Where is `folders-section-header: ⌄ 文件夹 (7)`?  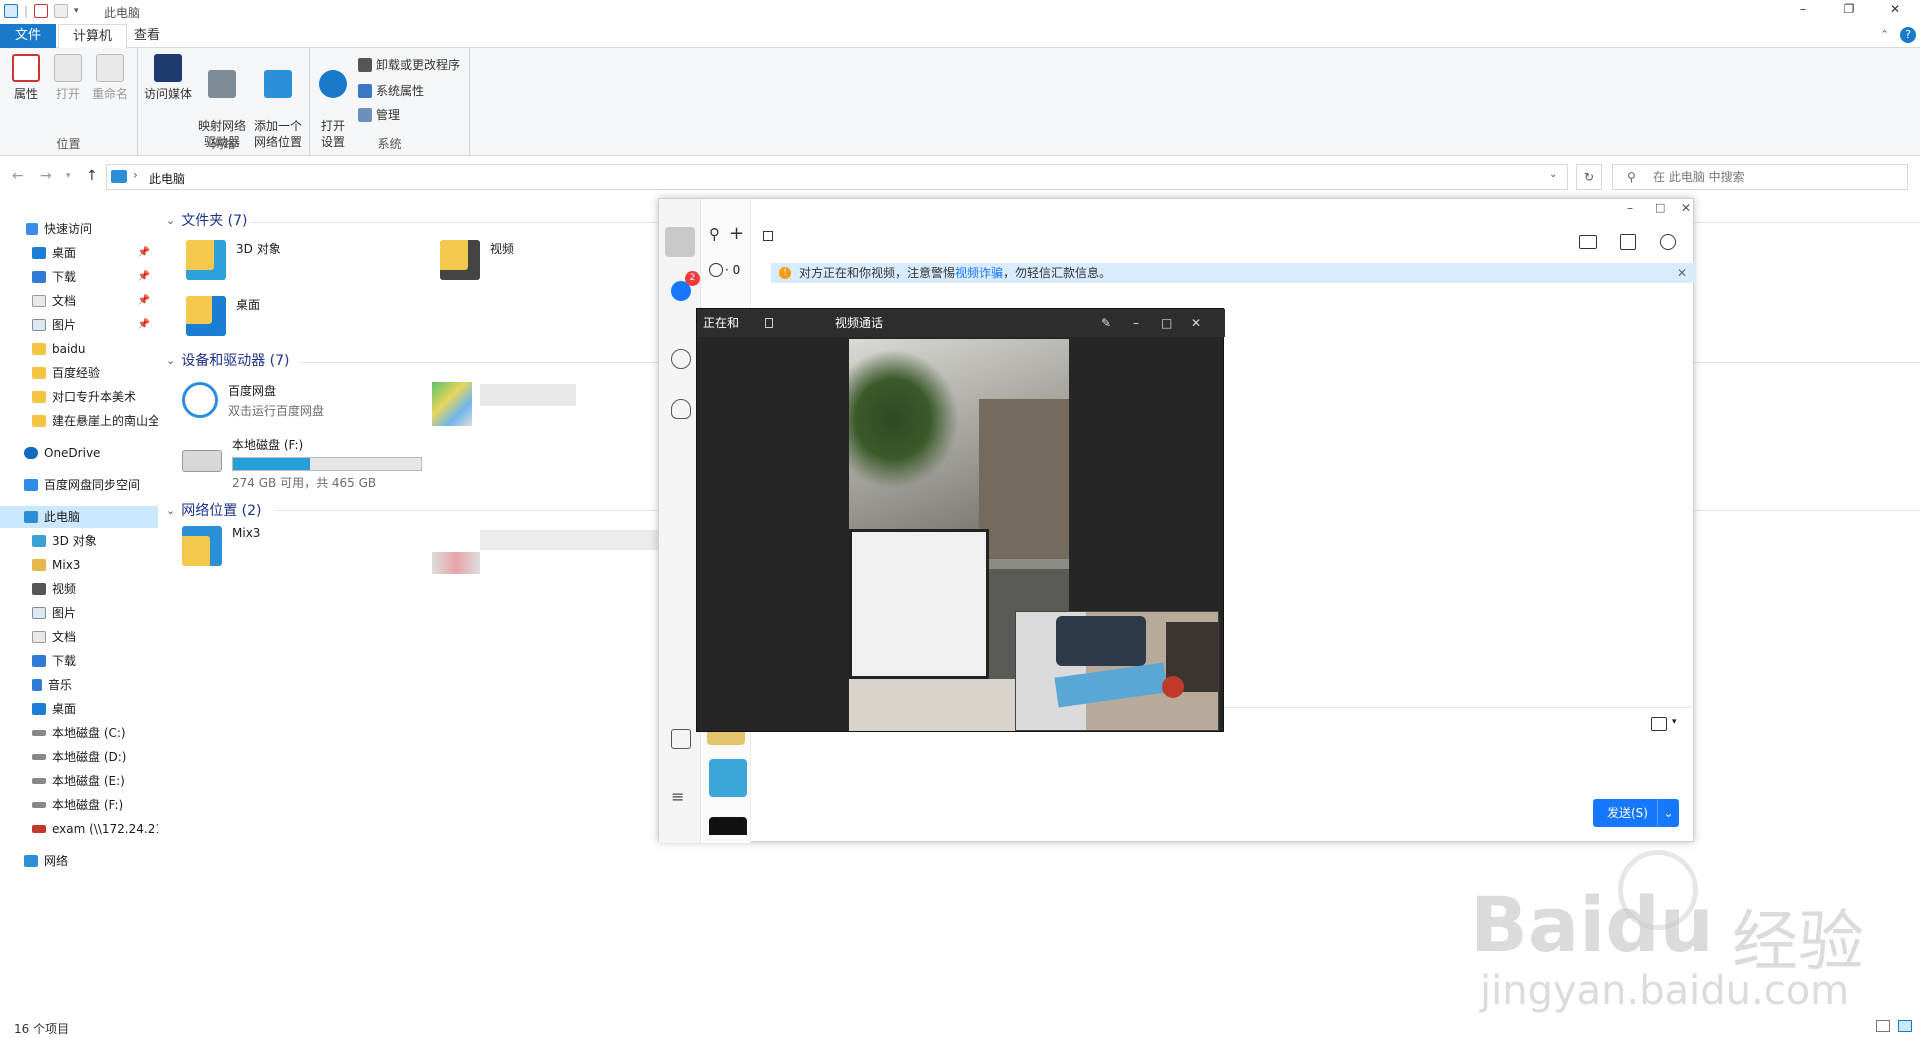 folders-section-header: ⌄ 文件夹 (7) is located at coordinates (207, 220).